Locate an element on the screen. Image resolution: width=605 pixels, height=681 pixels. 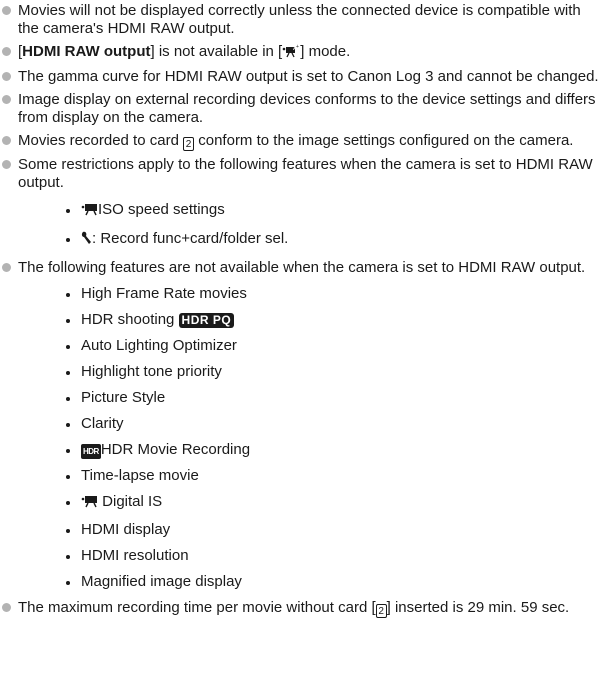
list-item: HDR HDR Movie Recording is located at coordinates (311, 450).